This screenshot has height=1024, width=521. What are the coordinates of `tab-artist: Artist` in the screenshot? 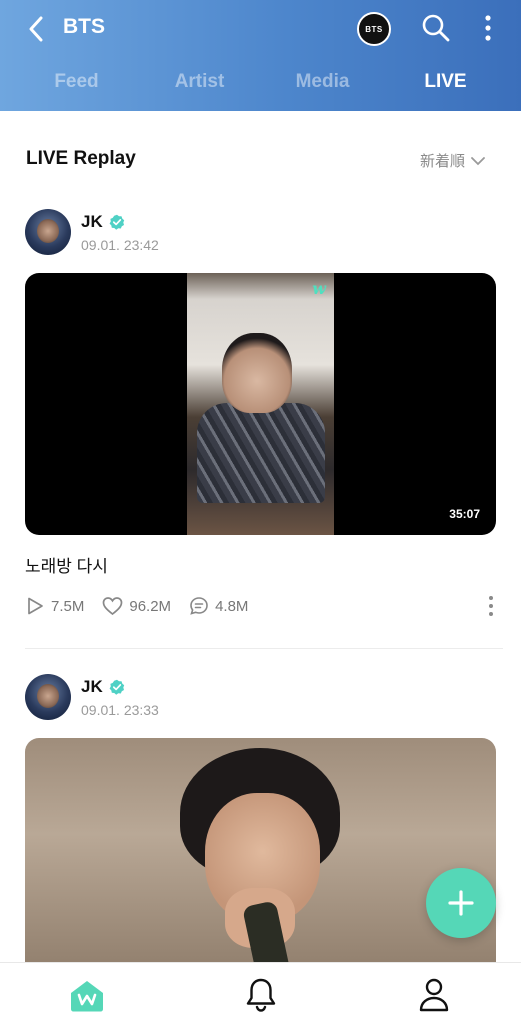 It's located at (199, 82).